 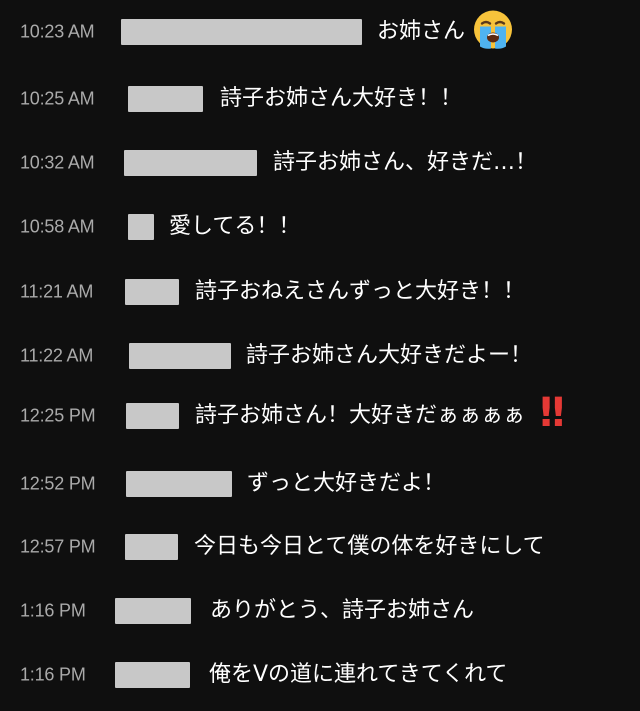 I want to click on message-text: お姉さん, so click(x=421, y=31).